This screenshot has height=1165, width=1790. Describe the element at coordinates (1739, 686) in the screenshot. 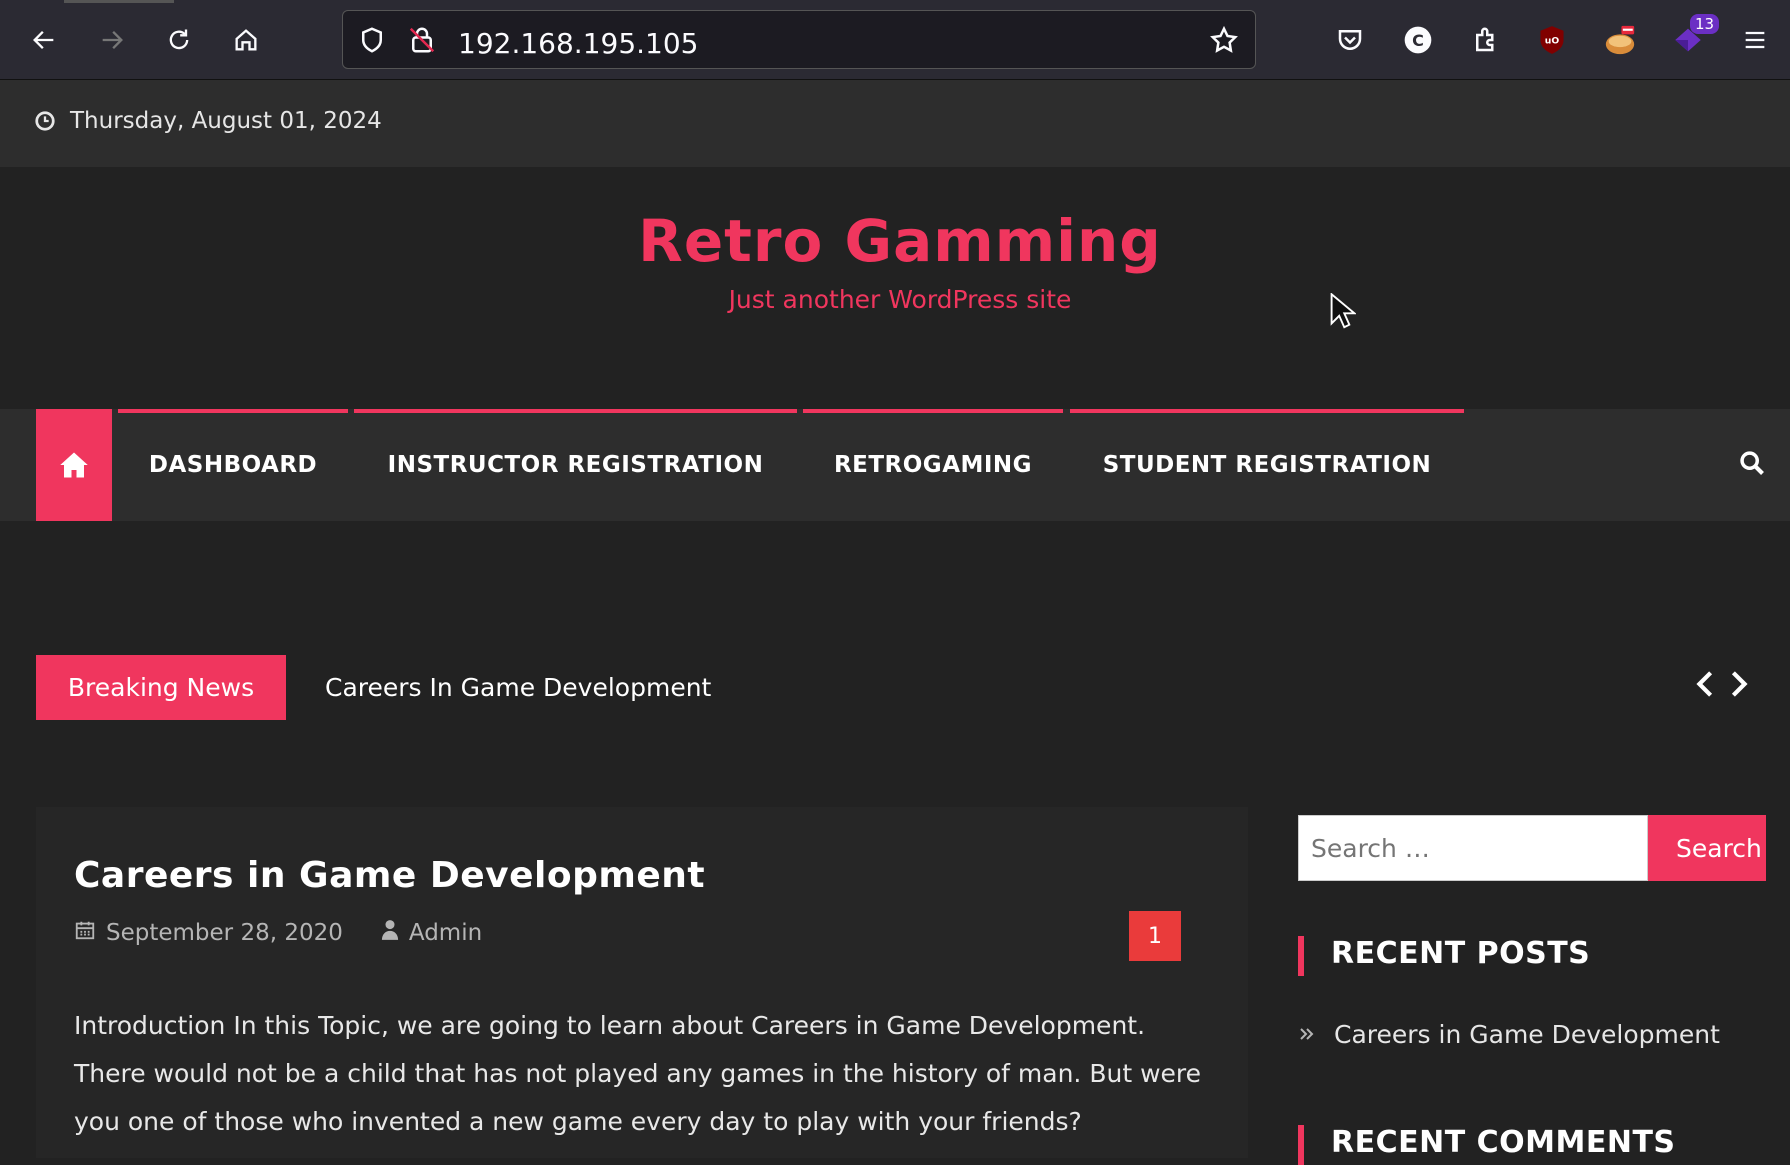

I see `chevron-right-icon` at that location.